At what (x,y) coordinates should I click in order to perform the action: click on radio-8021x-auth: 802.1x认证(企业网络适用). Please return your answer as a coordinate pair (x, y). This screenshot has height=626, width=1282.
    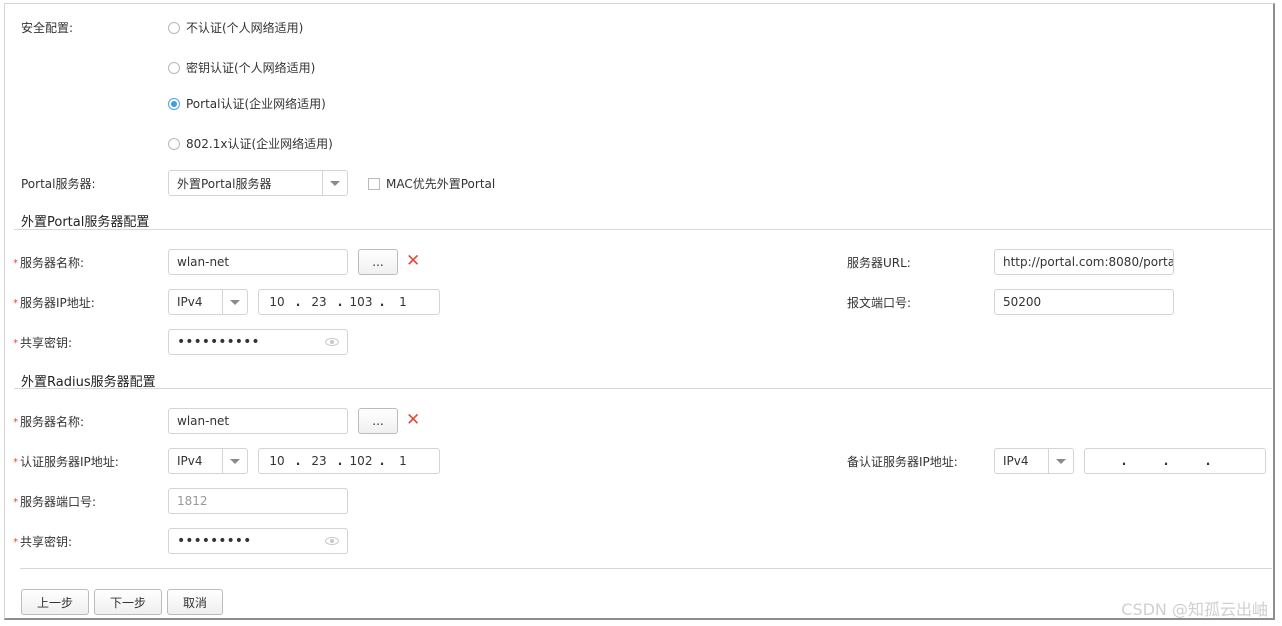
    Looking at the image, I should click on (250, 143).